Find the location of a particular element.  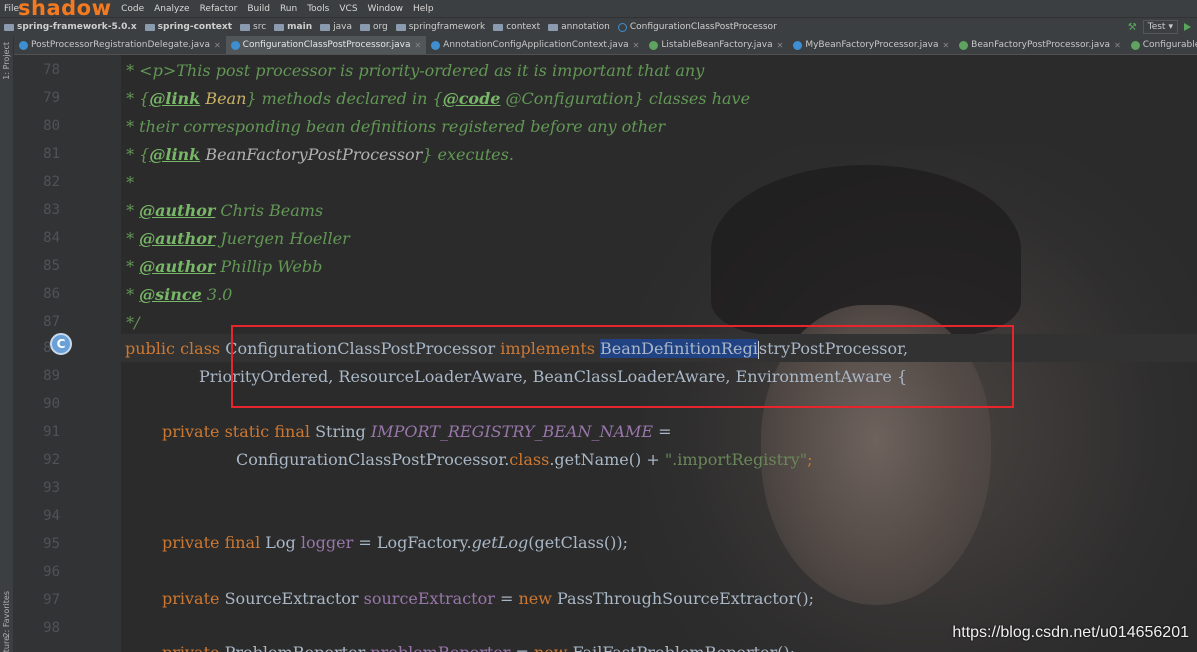

breadcrumb-item: main is located at coordinates (293, 27).